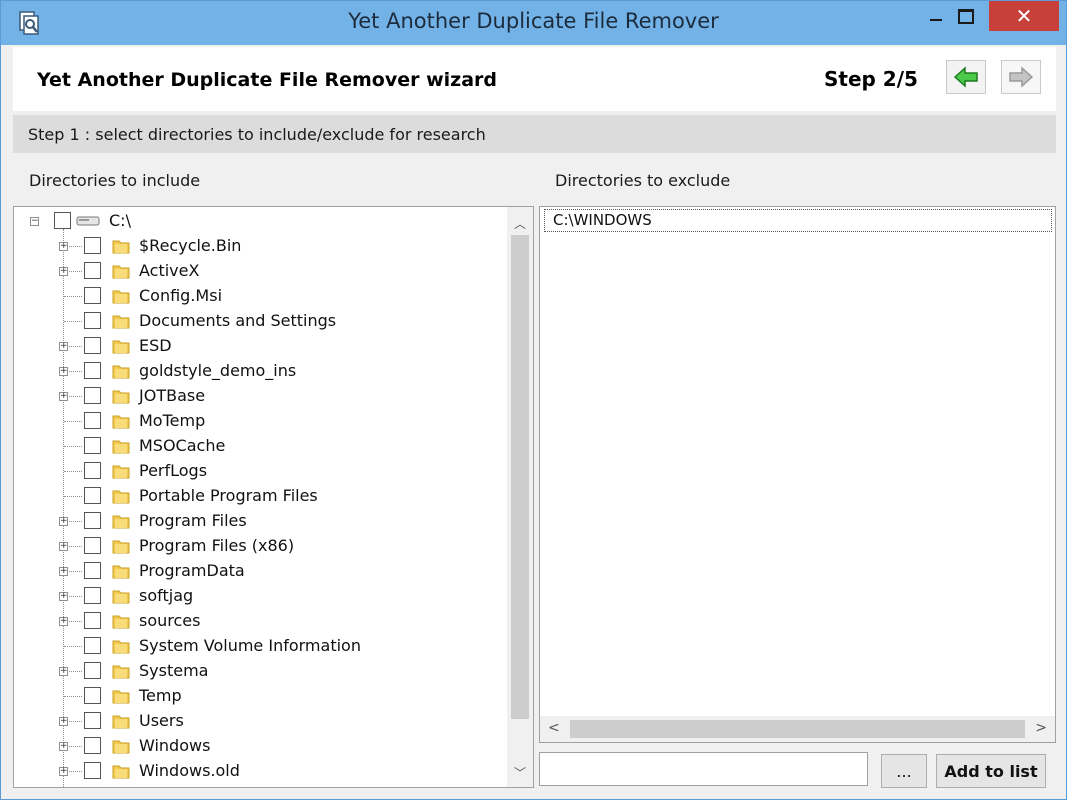  What do you see at coordinates (703, 769) in the screenshot?
I see `path-input` at bounding box center [703, 769].